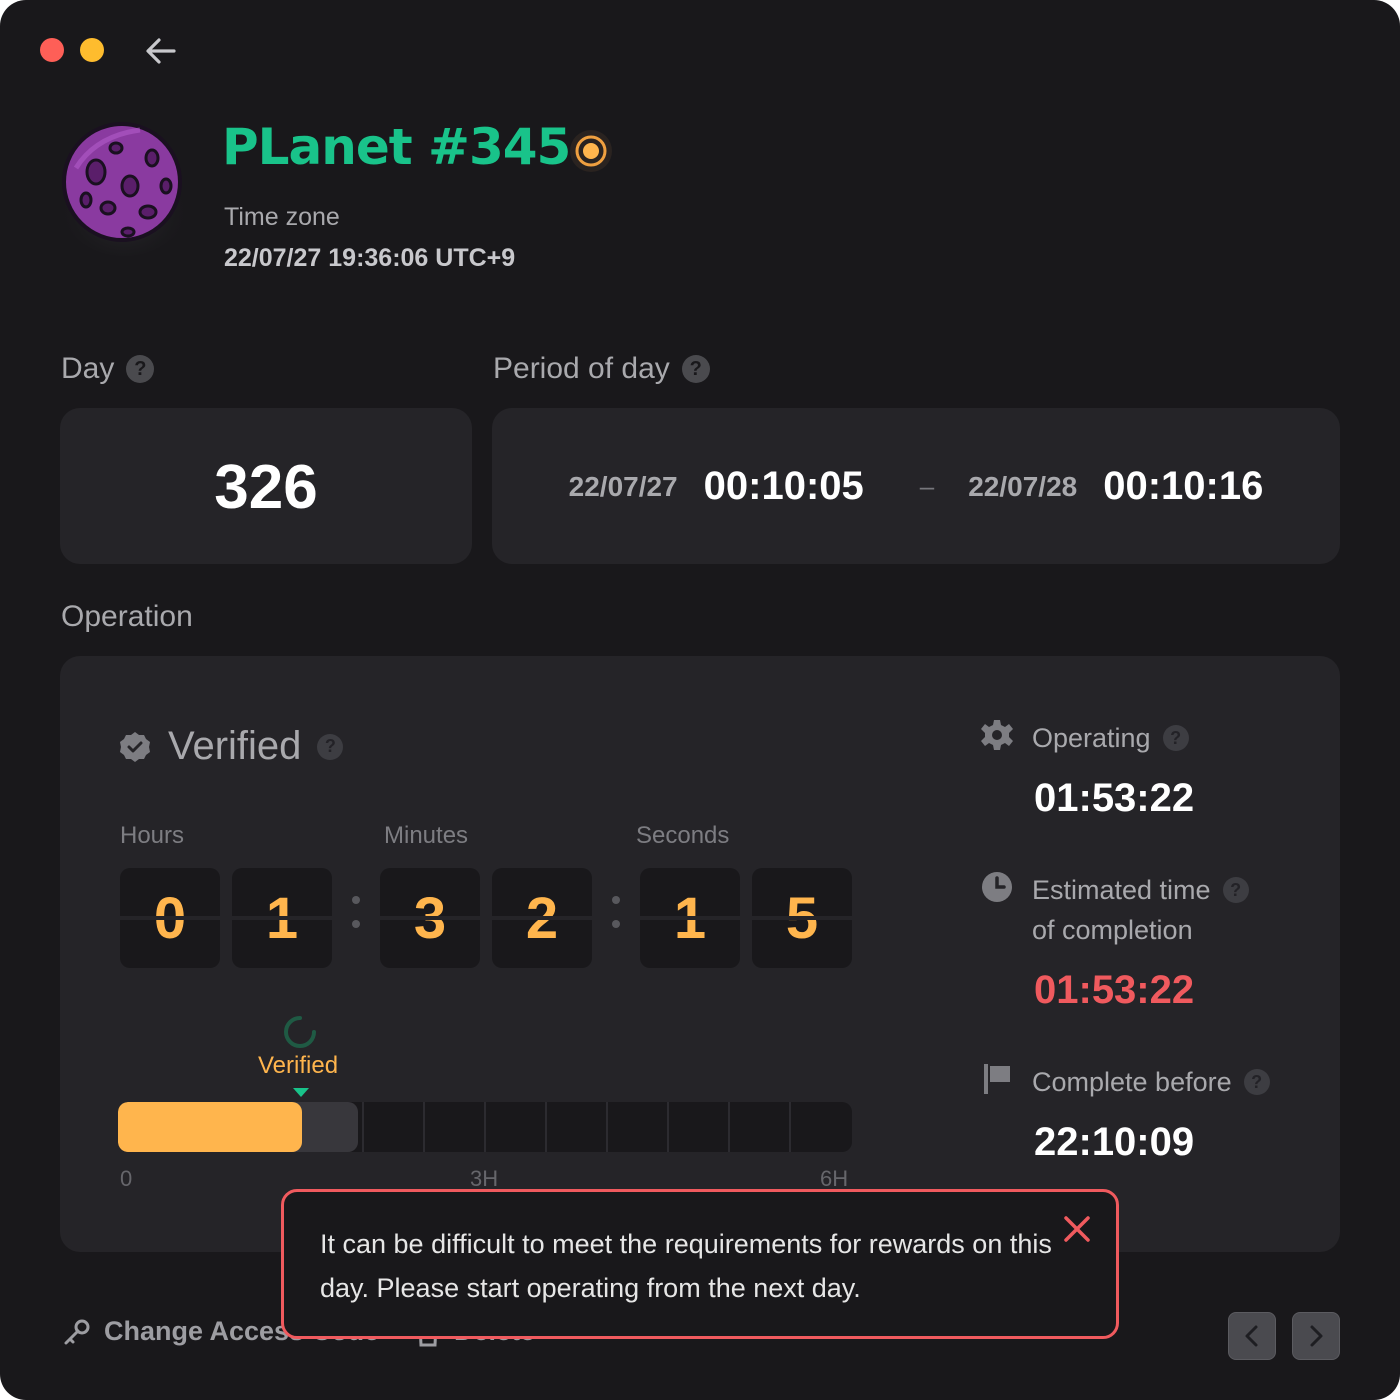  I want to click on day-card: 326, so click(266, 486).